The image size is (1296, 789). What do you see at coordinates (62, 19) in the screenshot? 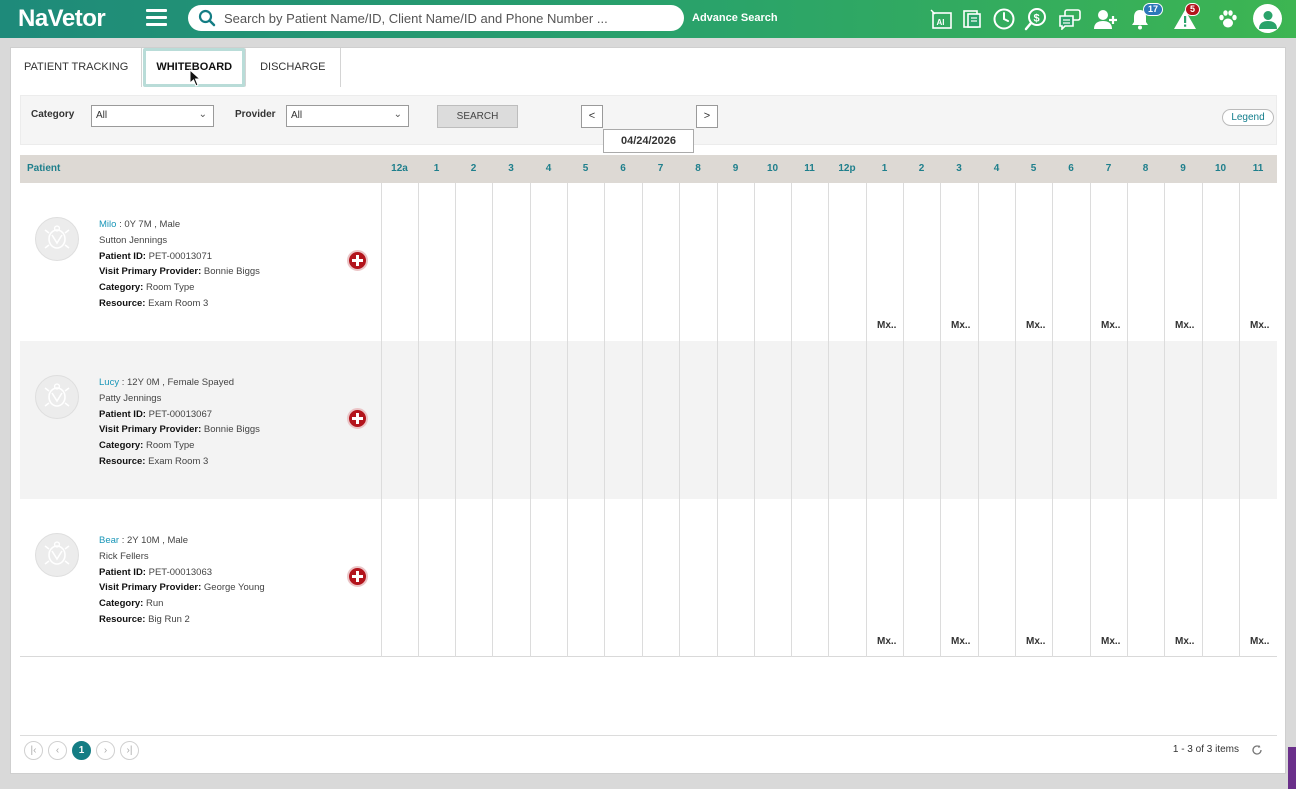
I see `app-logo: NaVetor` at bounding box center [62, 19].